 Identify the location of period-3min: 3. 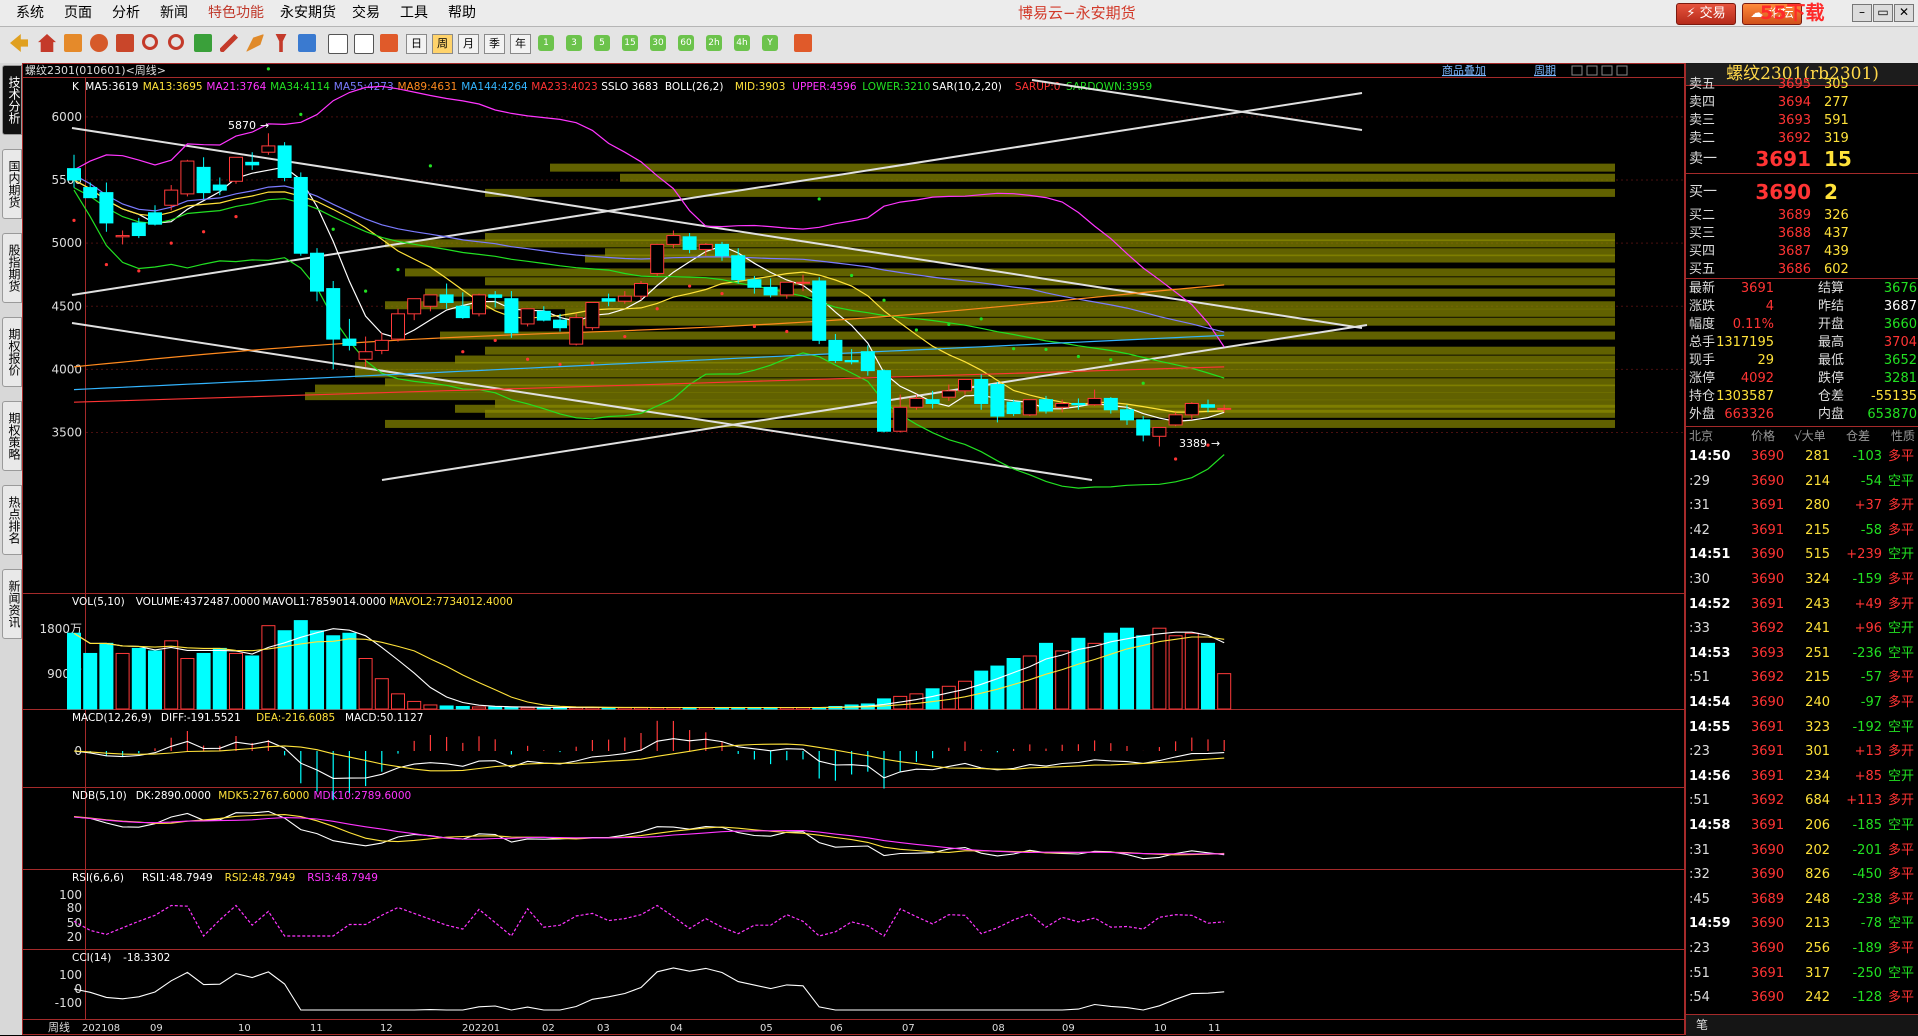
(574, 43).